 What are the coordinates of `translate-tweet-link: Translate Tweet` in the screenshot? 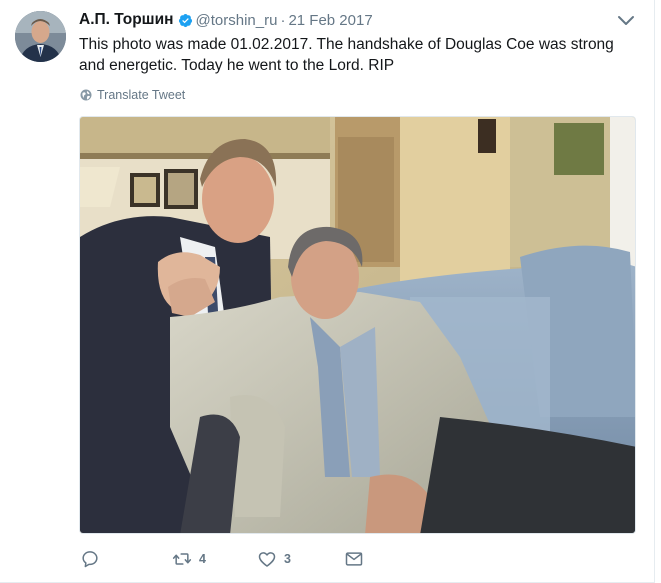 It's located at (132, 95).